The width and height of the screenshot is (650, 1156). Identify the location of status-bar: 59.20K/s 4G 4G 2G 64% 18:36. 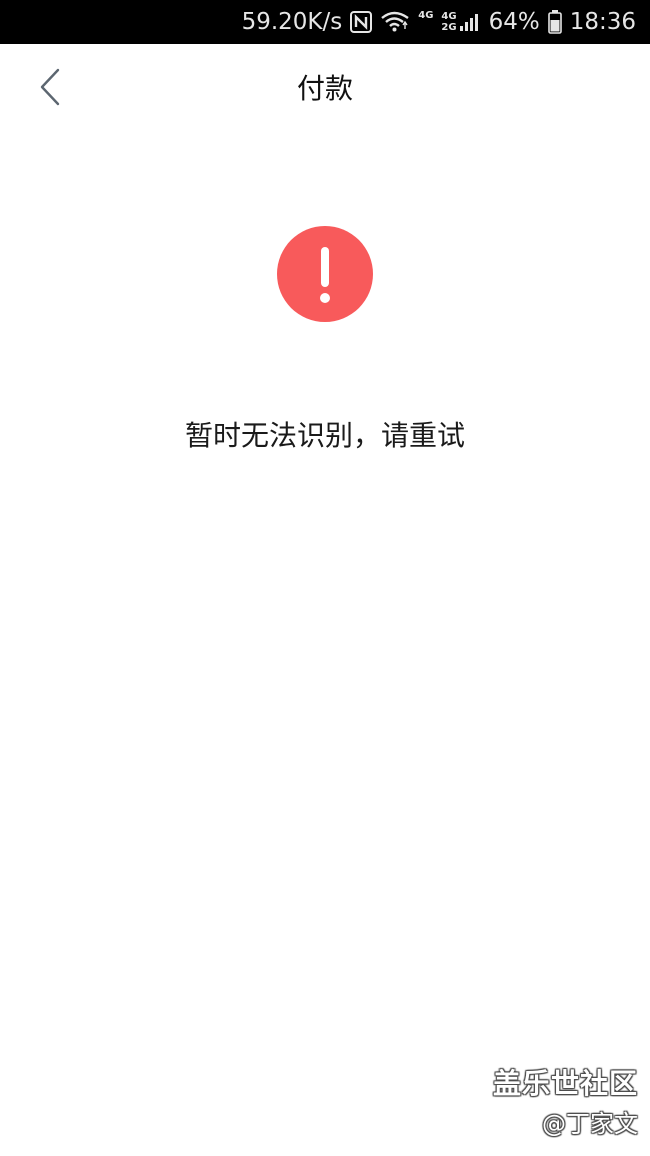
(325, 22).